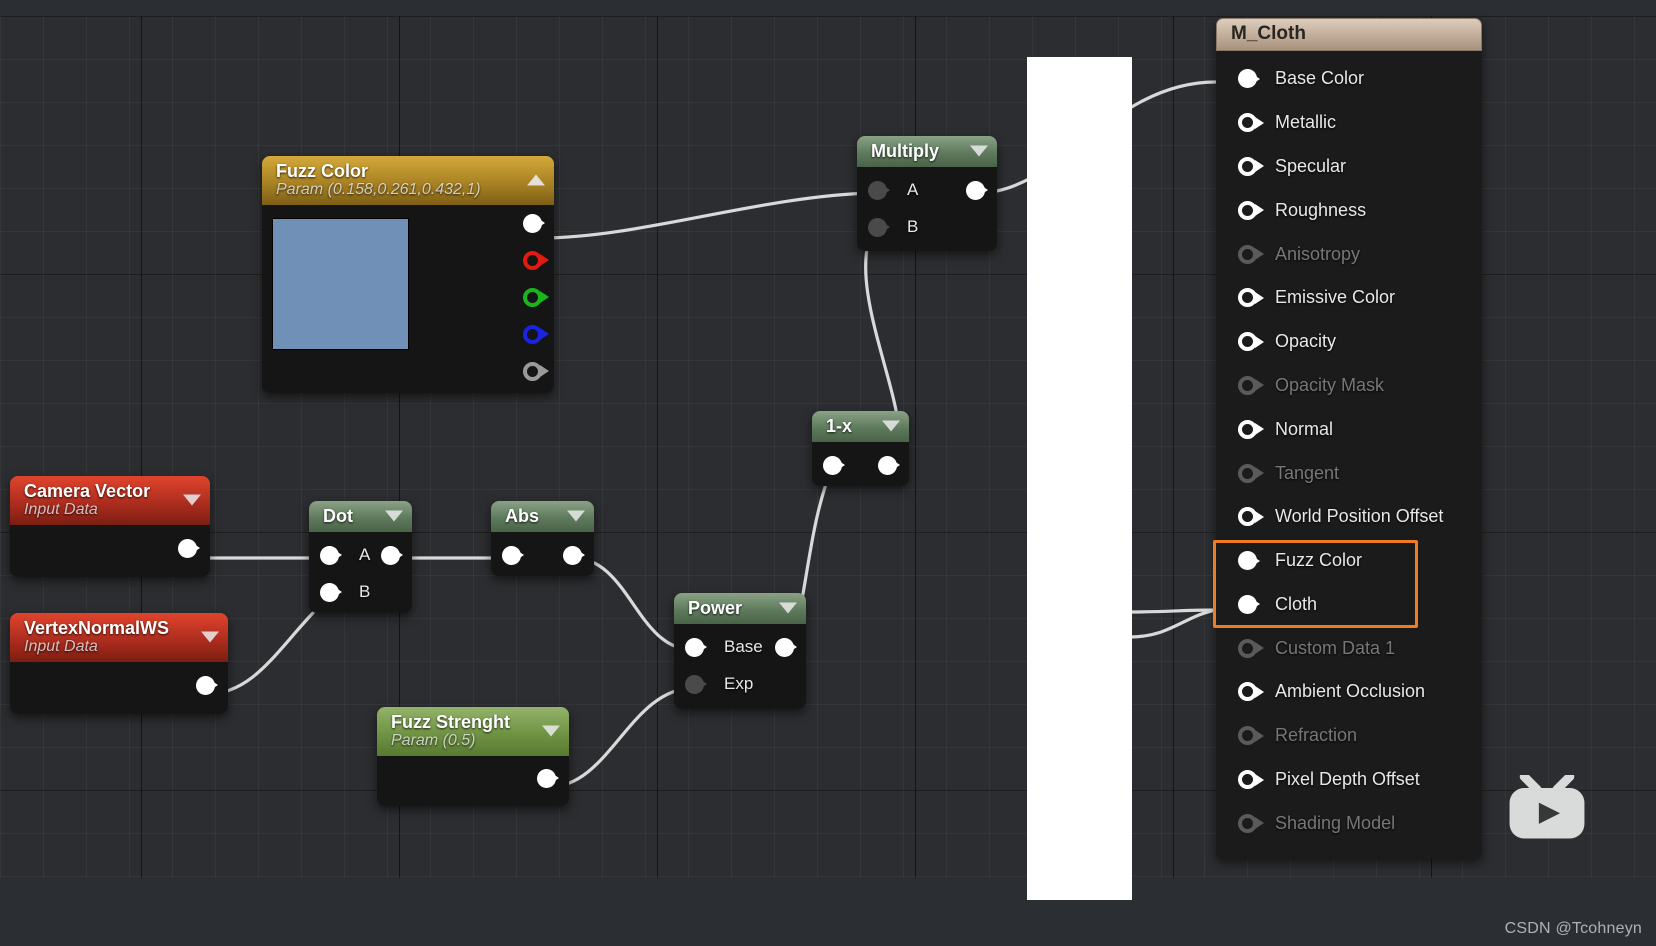 This screenshot has width=1656, height=946. I want to click on input-pin-abs, so click(511, 555).